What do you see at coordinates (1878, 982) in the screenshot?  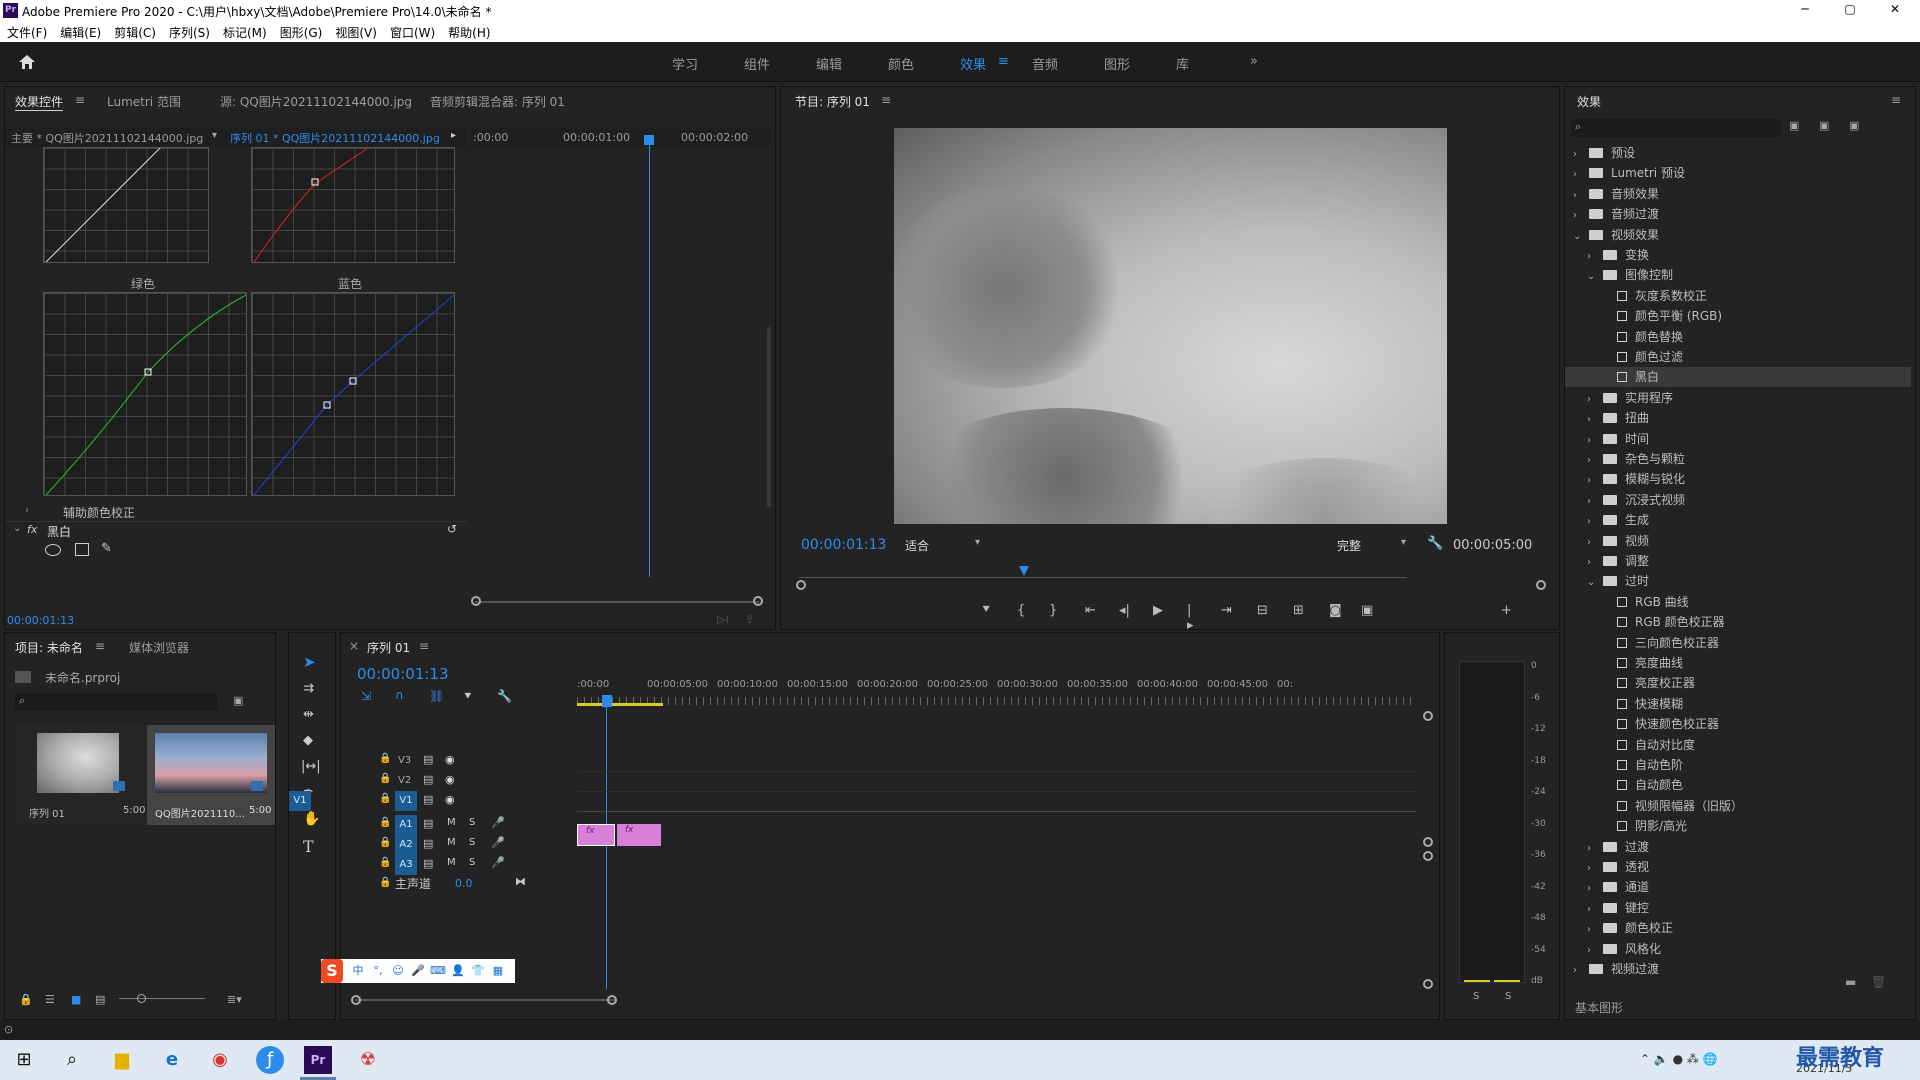 I see `delete-icon: 🗑` at bounding box center [1878, 982].